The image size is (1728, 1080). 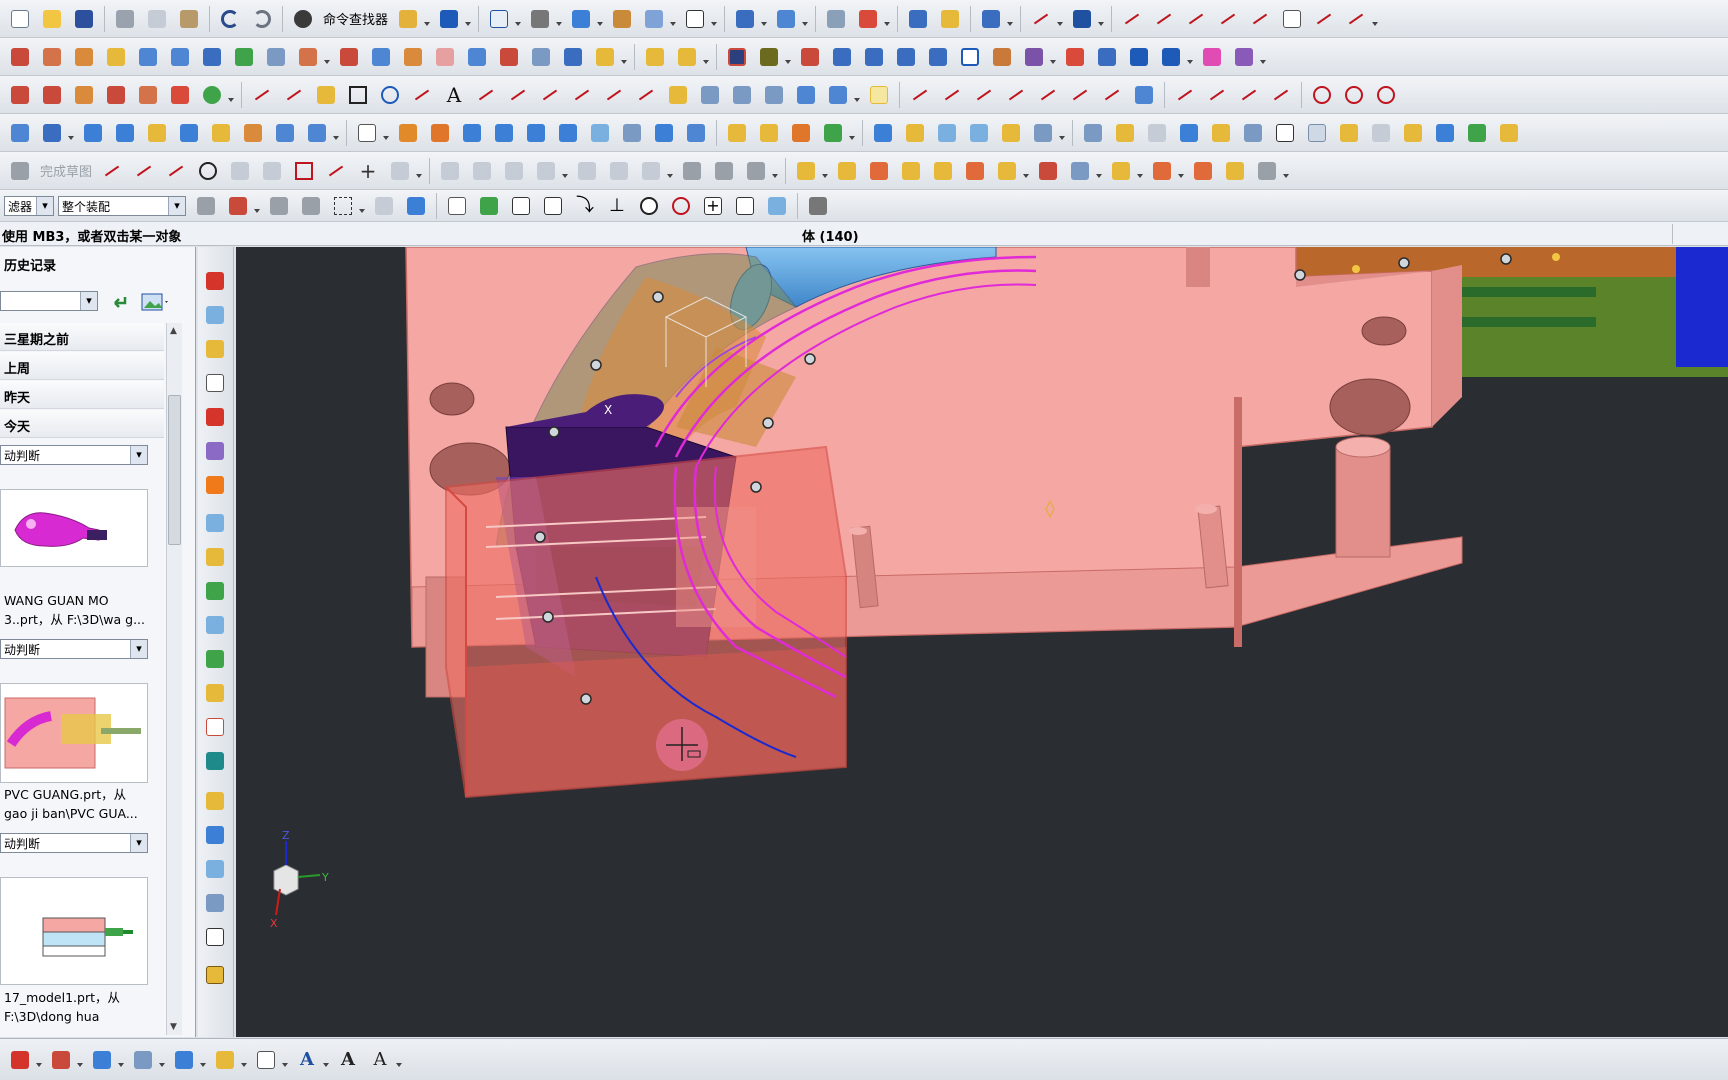 I want to click on tools-active-icon, so click(x=1317, y=133).